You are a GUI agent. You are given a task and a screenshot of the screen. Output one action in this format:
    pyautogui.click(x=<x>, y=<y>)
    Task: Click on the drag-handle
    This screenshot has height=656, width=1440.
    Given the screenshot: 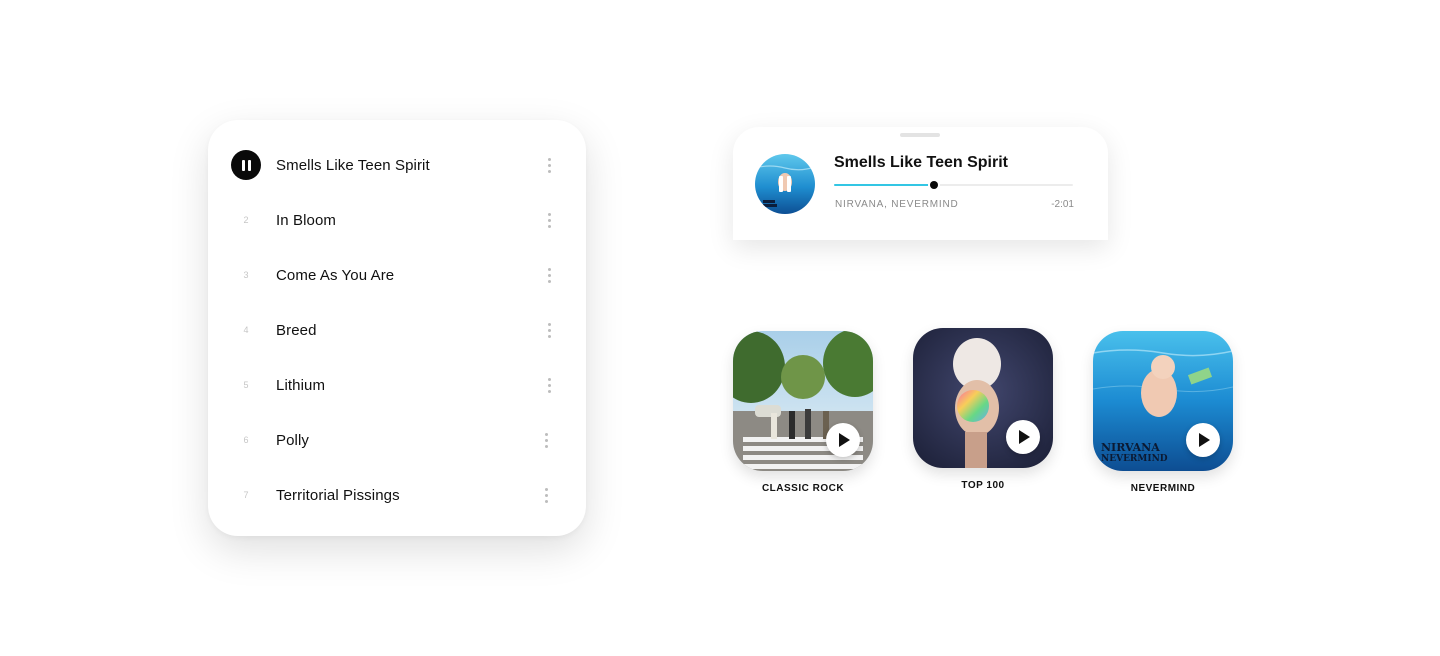 What is the action you would take?
    pyautogui.click(x=920, y=135)
    